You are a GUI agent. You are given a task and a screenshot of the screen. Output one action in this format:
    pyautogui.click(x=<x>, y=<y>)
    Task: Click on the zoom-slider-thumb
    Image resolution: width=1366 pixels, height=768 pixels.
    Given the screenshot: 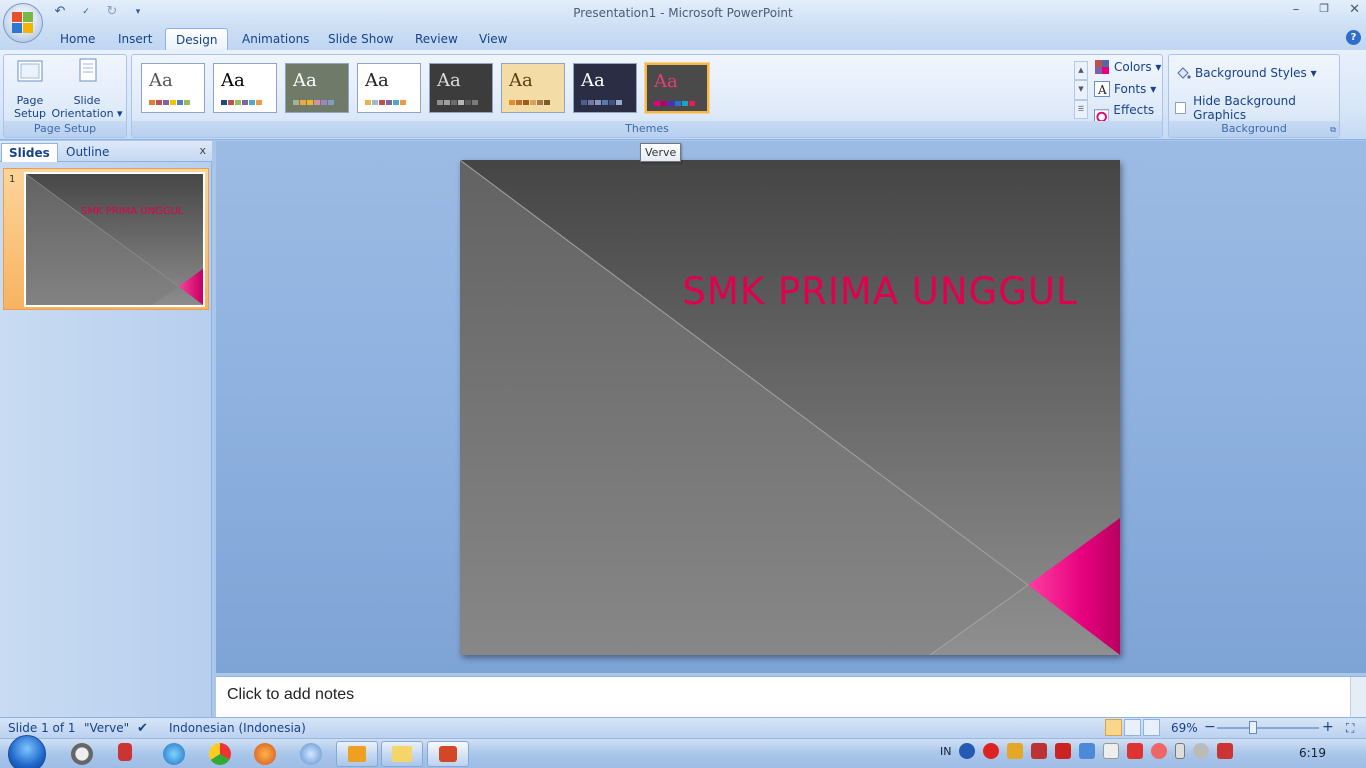 What is the action you would take?
    pyautogui.click(x=1253, y=727)
    